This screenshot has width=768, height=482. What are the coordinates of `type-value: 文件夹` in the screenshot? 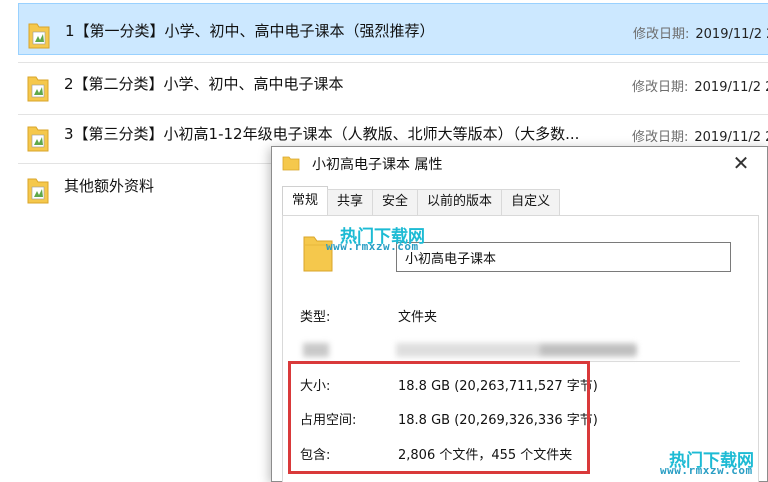 It's located at (418, 317).